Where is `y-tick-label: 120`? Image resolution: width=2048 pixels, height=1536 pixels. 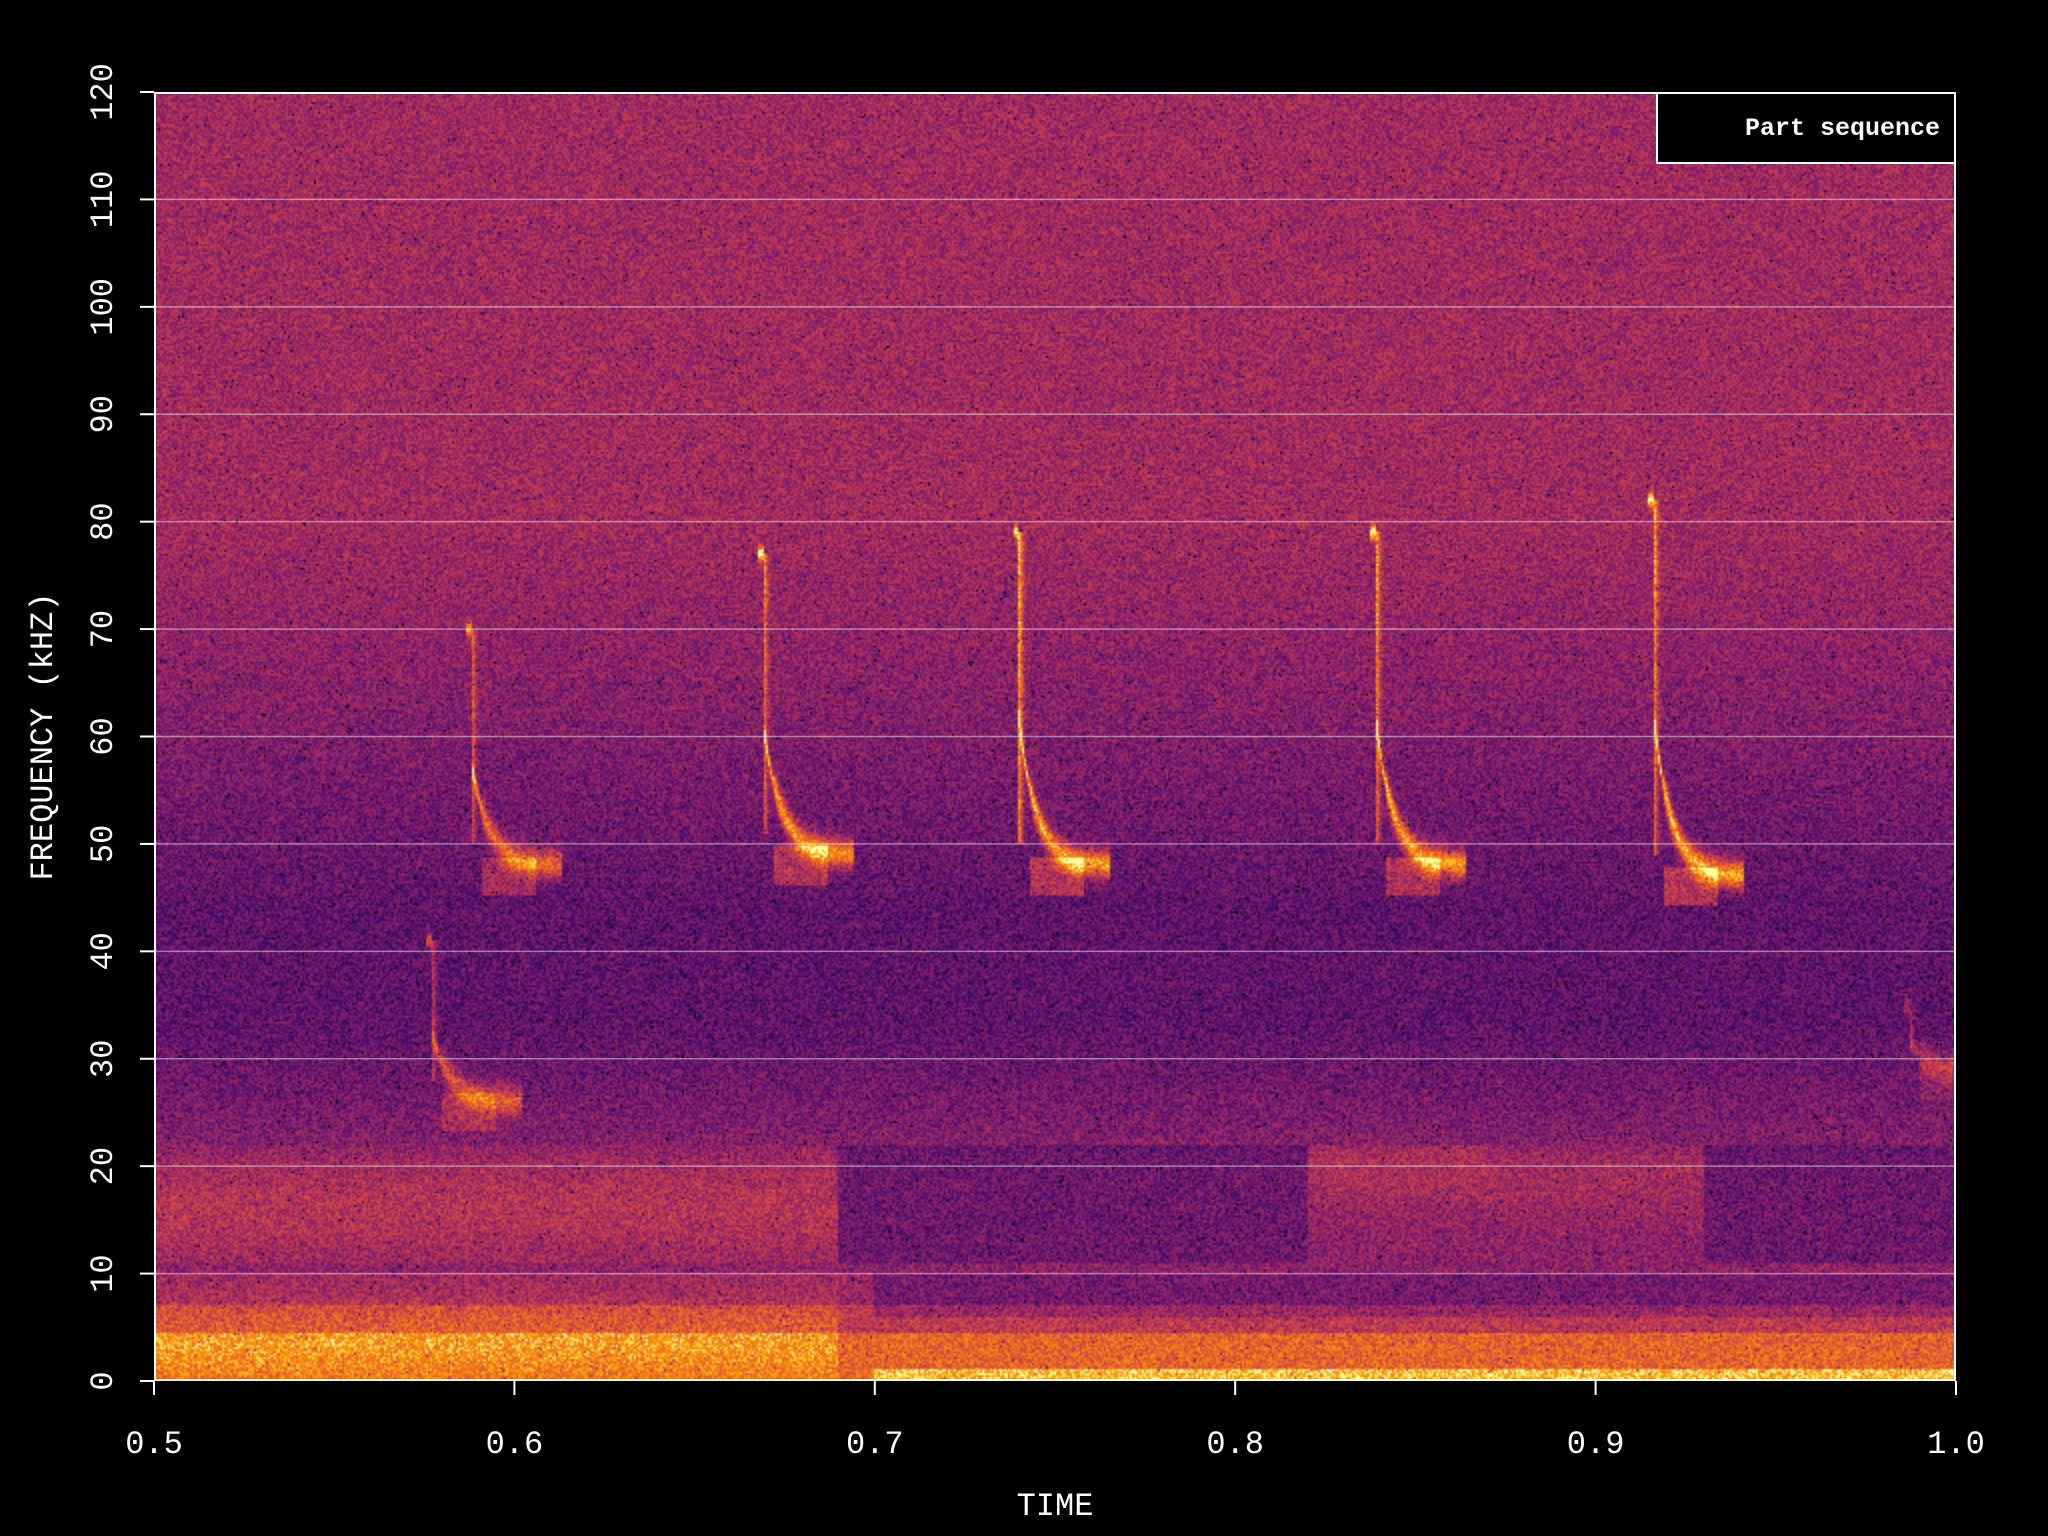 y-tick-label: 120 is located at coordinates (103, 92).